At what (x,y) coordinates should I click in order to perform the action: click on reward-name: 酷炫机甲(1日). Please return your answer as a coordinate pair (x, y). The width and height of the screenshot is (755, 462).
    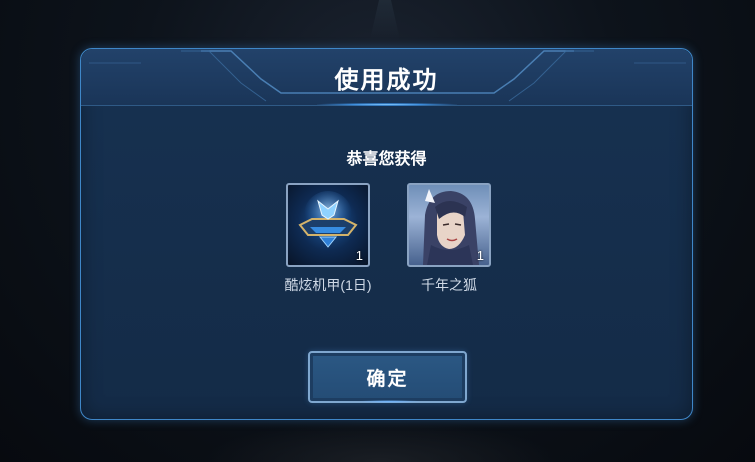
    Looking at the image, I should click on (328, 285).